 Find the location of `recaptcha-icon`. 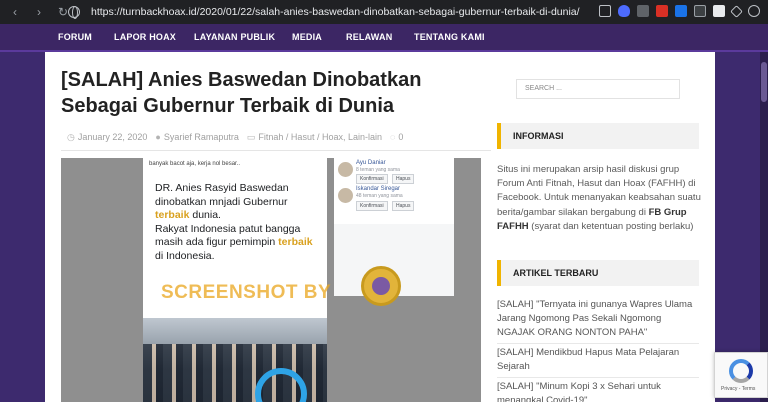

recaptcha-icon is located at coordinates (741, 371).